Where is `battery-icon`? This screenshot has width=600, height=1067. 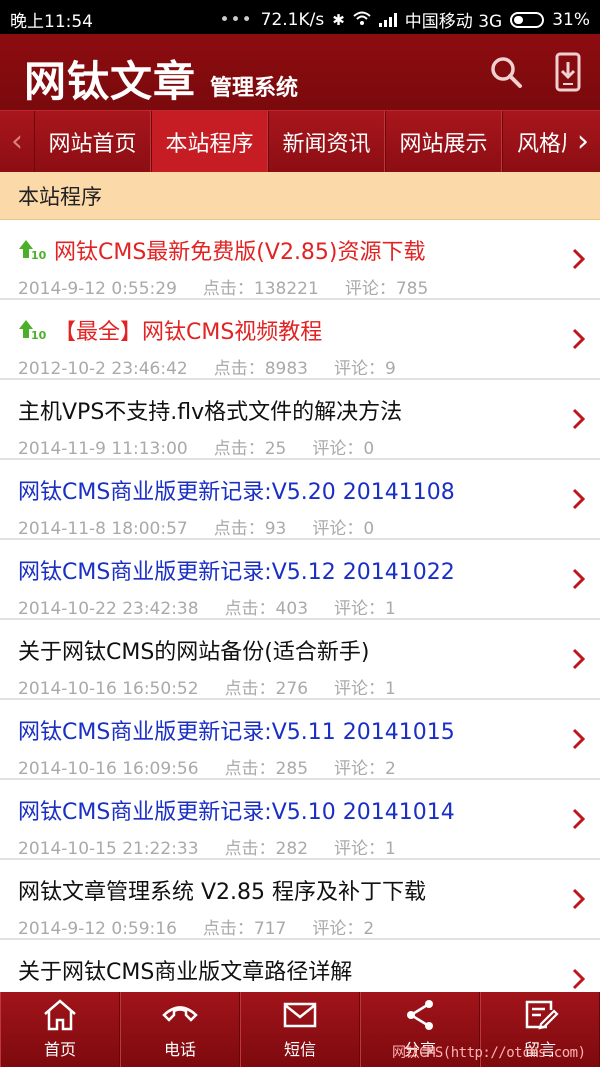
battery-icon is located at coordinates (527, 19).